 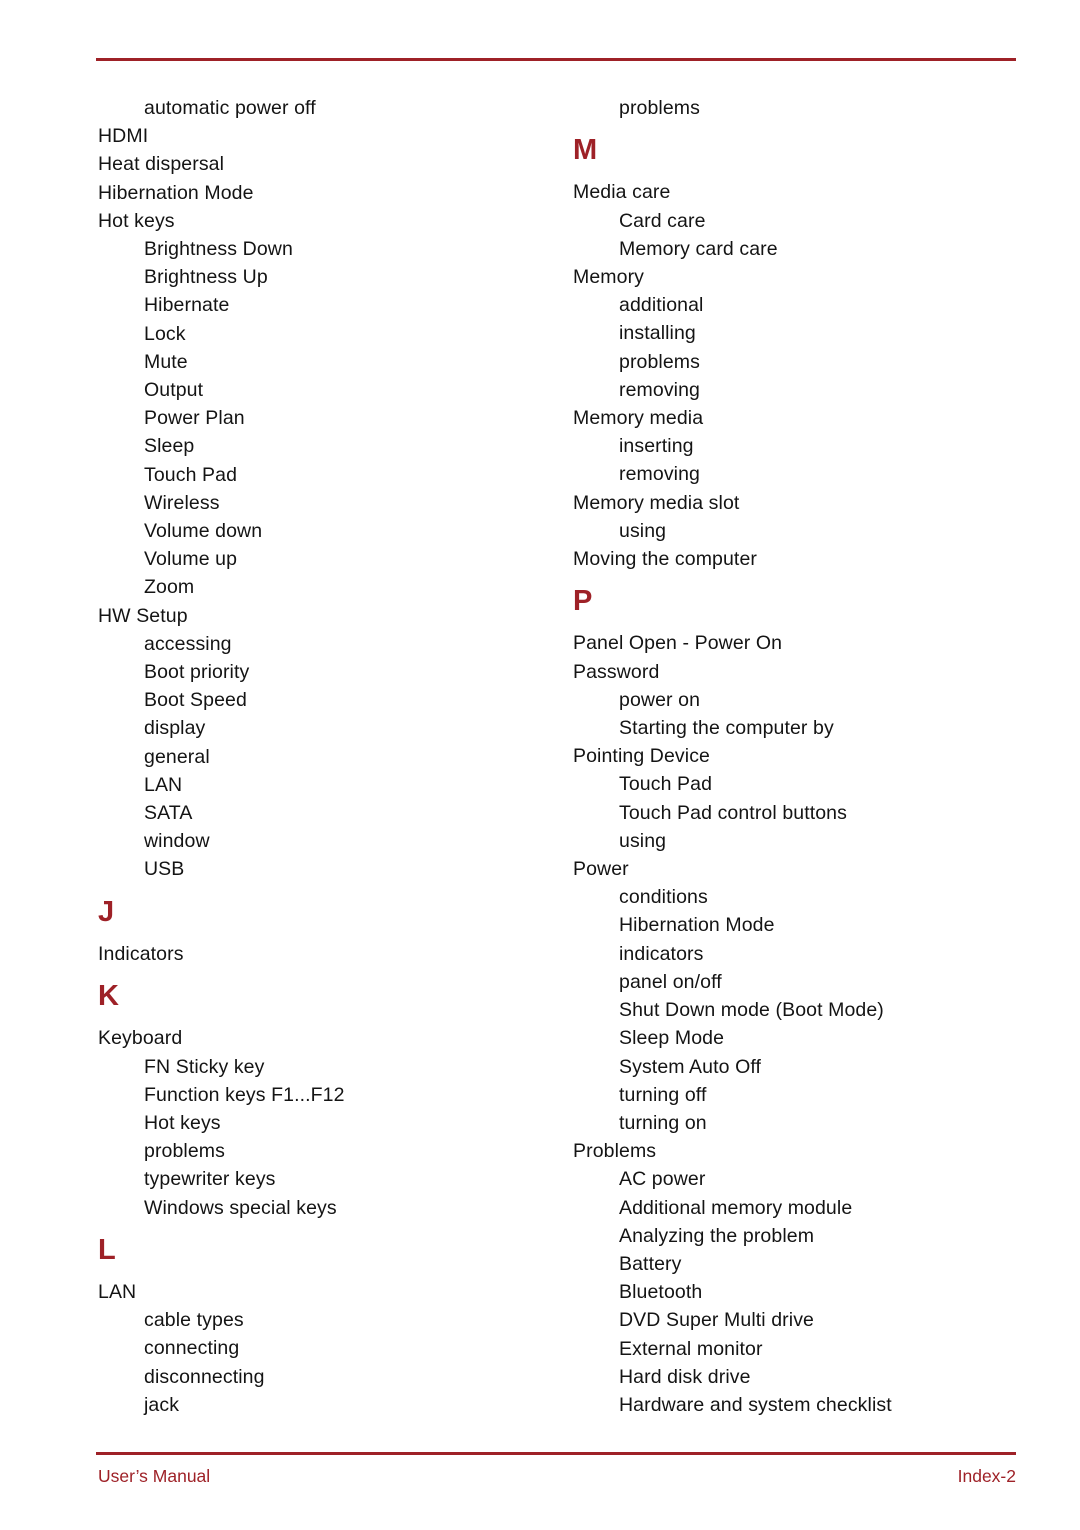 What do you see at coordinates (662, 220) in the screenshot?
I see `index-subentry: Card care` at bounding box center [662, 220].